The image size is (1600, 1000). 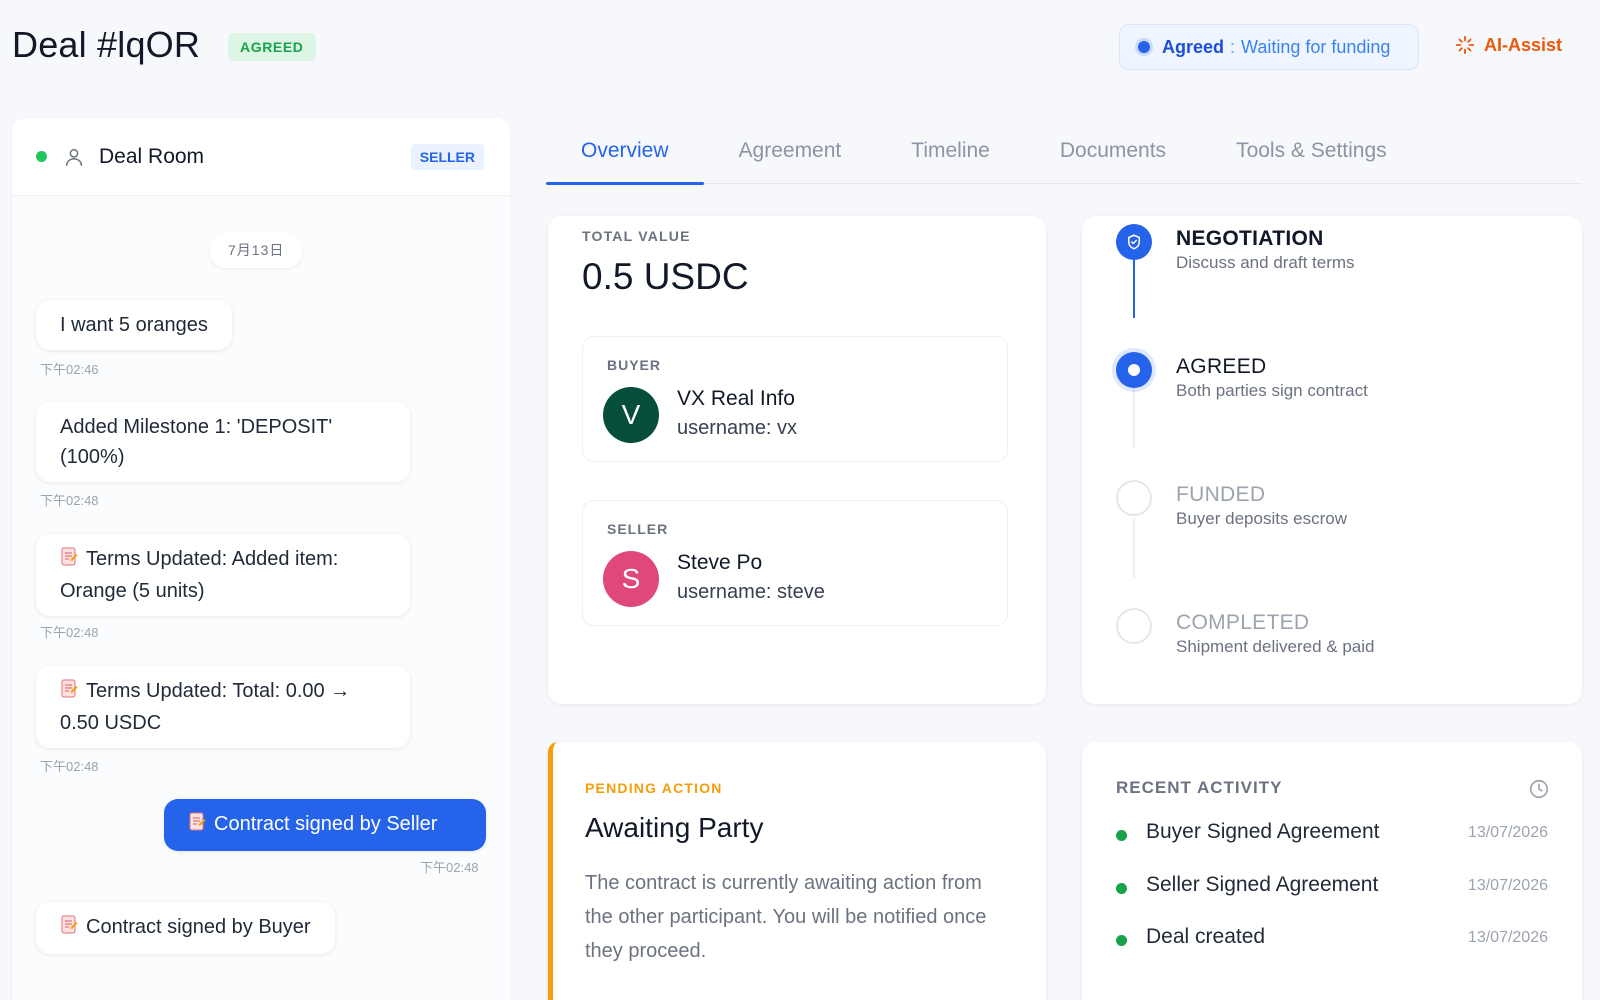 What do you see at coordinates (1262, 518) in the screenshot?
I see `step-description: Buyer deposits escrow` at bounding box center [1262, 518].